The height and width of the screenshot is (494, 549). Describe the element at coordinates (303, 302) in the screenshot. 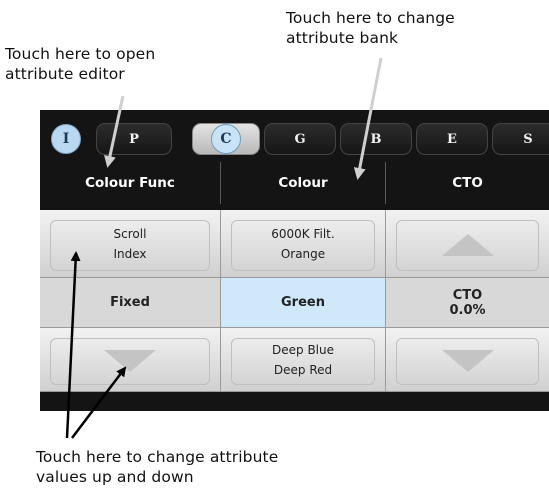

I see `current-value-label: Green` at that location.